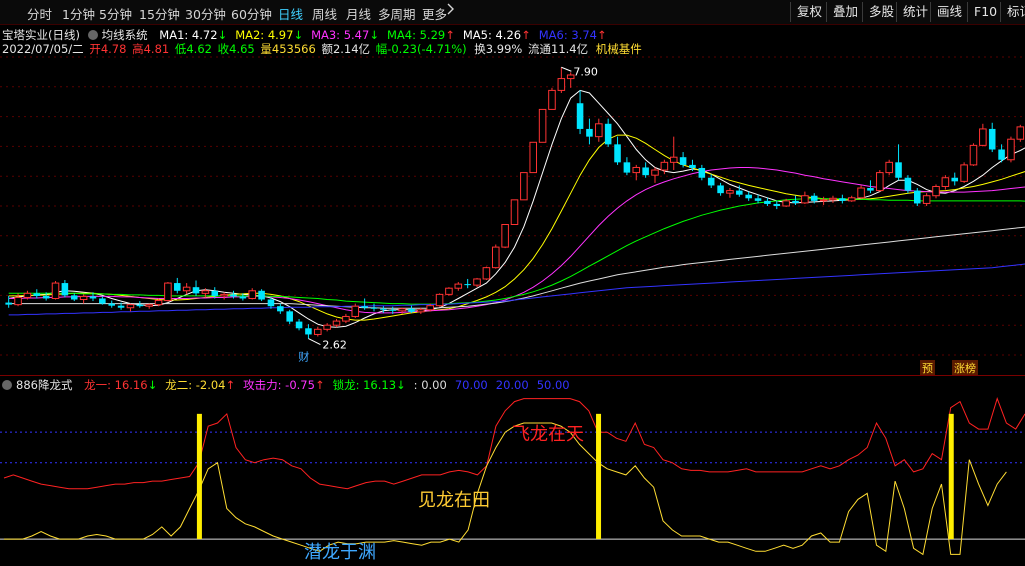  I want to click on period-tab-2: 5分钟, so click(115, 13).